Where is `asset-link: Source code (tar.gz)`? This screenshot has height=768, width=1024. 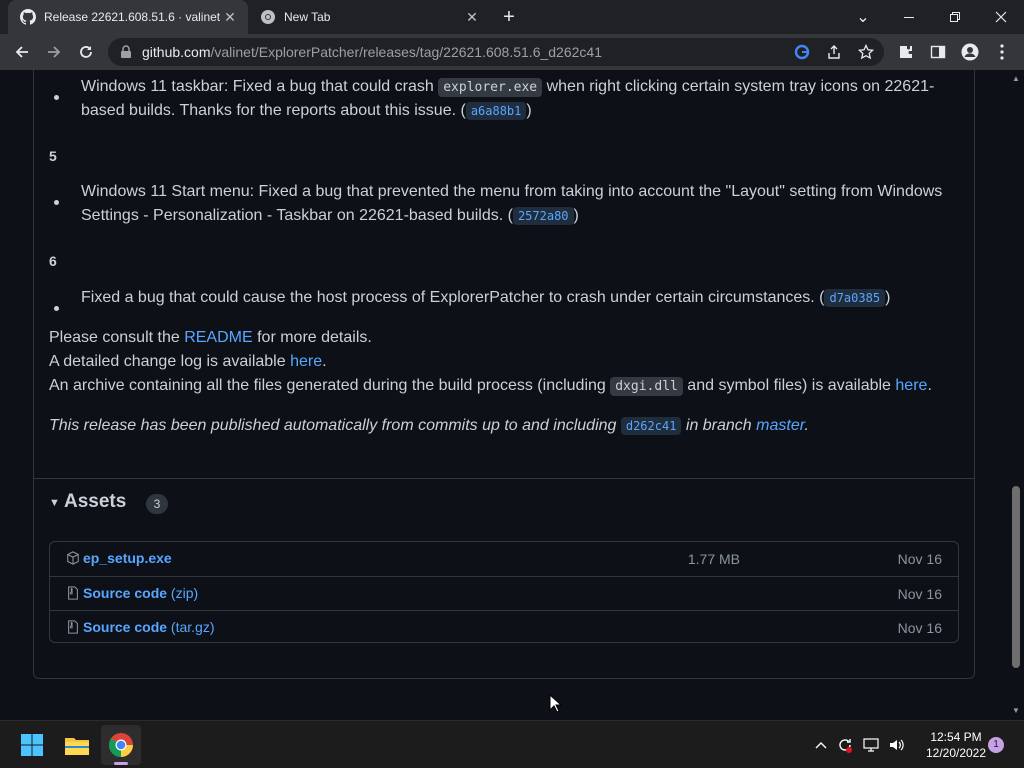
asset-link: Source code (tar.gz) is located at coordinates (149, 627).